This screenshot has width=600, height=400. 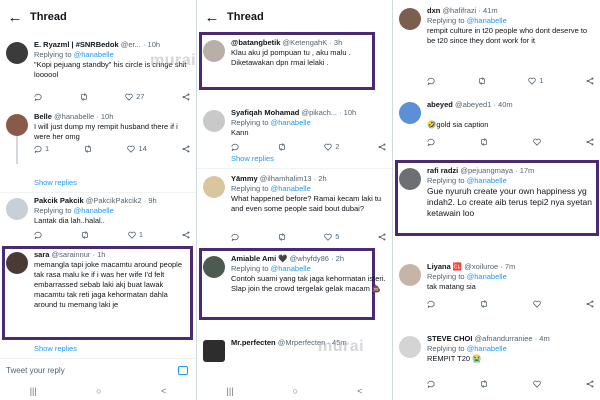 What do you see at coordinates (486, 170) in the screenshot?
I see `author-handle: @pejuangmaya` at bounding box center [486, 170].